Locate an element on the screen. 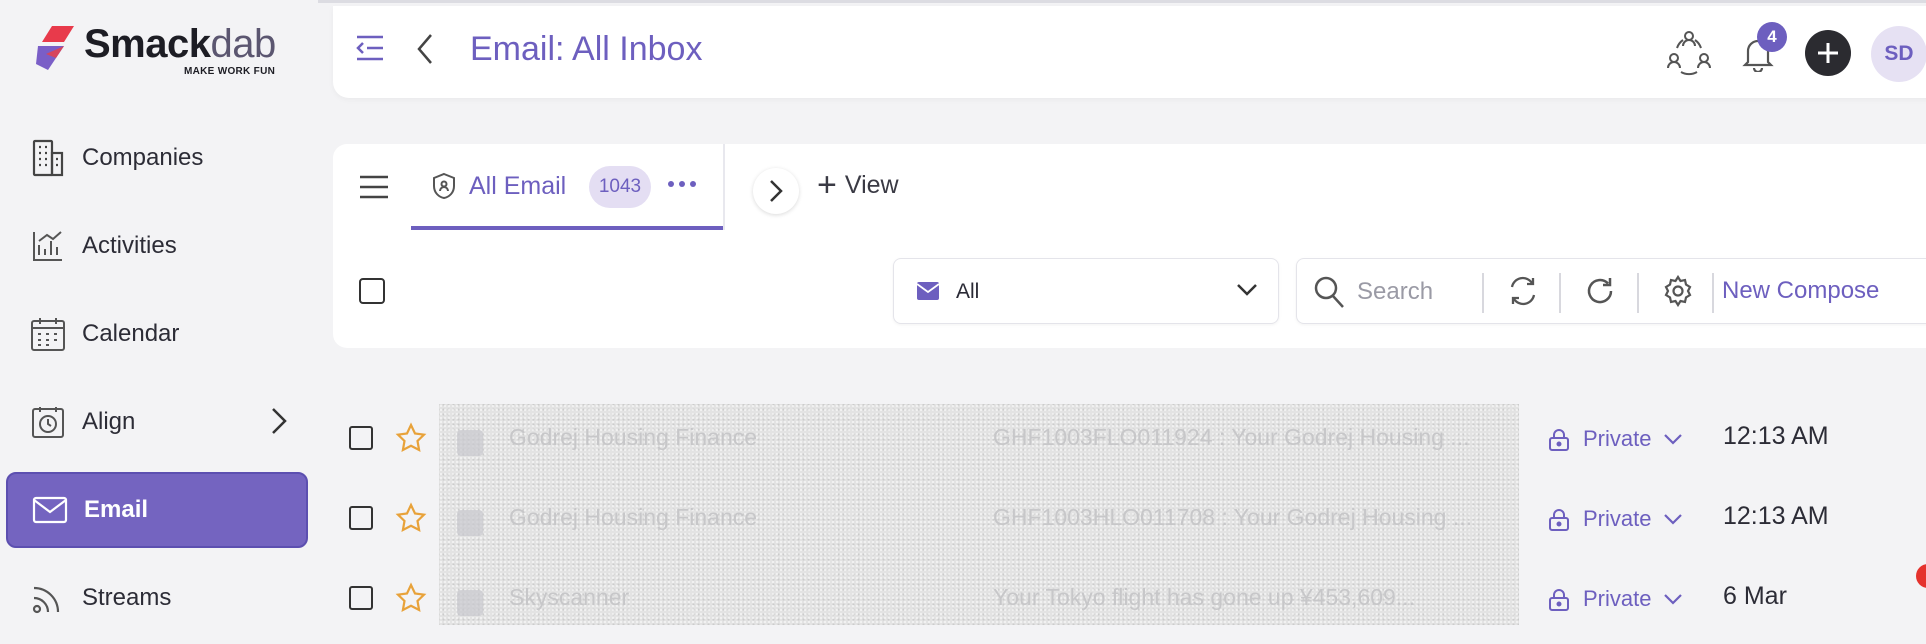  more-options-icon is located at coordinates (682, 185).